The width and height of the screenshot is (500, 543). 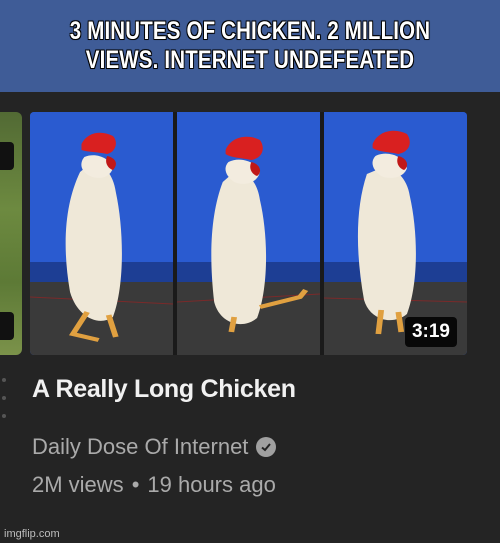 I want to click on peek-badge-bottom, so click(x=7, y=326).